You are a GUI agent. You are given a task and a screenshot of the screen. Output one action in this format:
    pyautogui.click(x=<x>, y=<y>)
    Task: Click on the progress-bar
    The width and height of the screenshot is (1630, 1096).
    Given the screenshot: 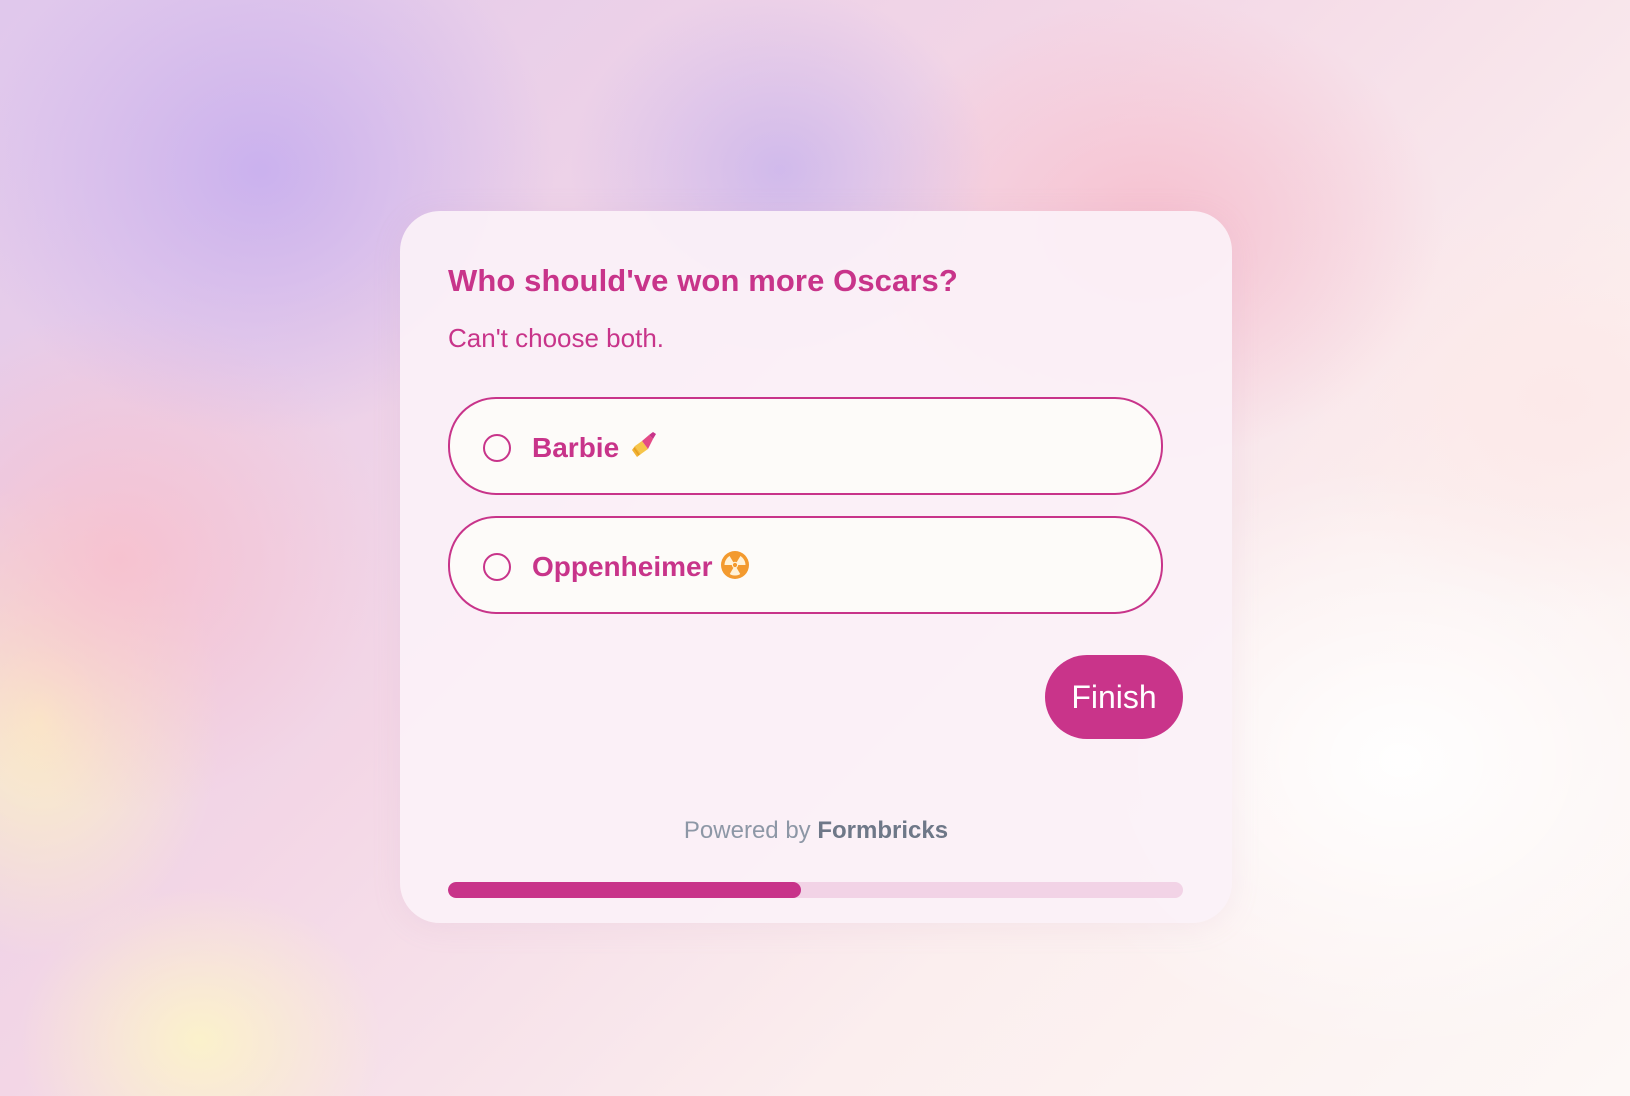 What is the action you would take?
    pyautogui.click(x=815, y=890)
    